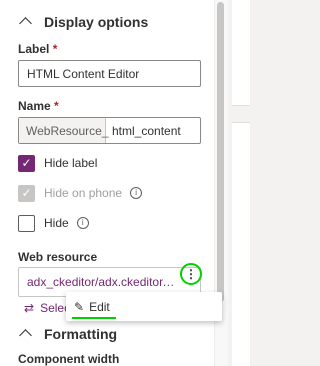  I want to click on hide-label-text: Hide label, so click(71, 163).